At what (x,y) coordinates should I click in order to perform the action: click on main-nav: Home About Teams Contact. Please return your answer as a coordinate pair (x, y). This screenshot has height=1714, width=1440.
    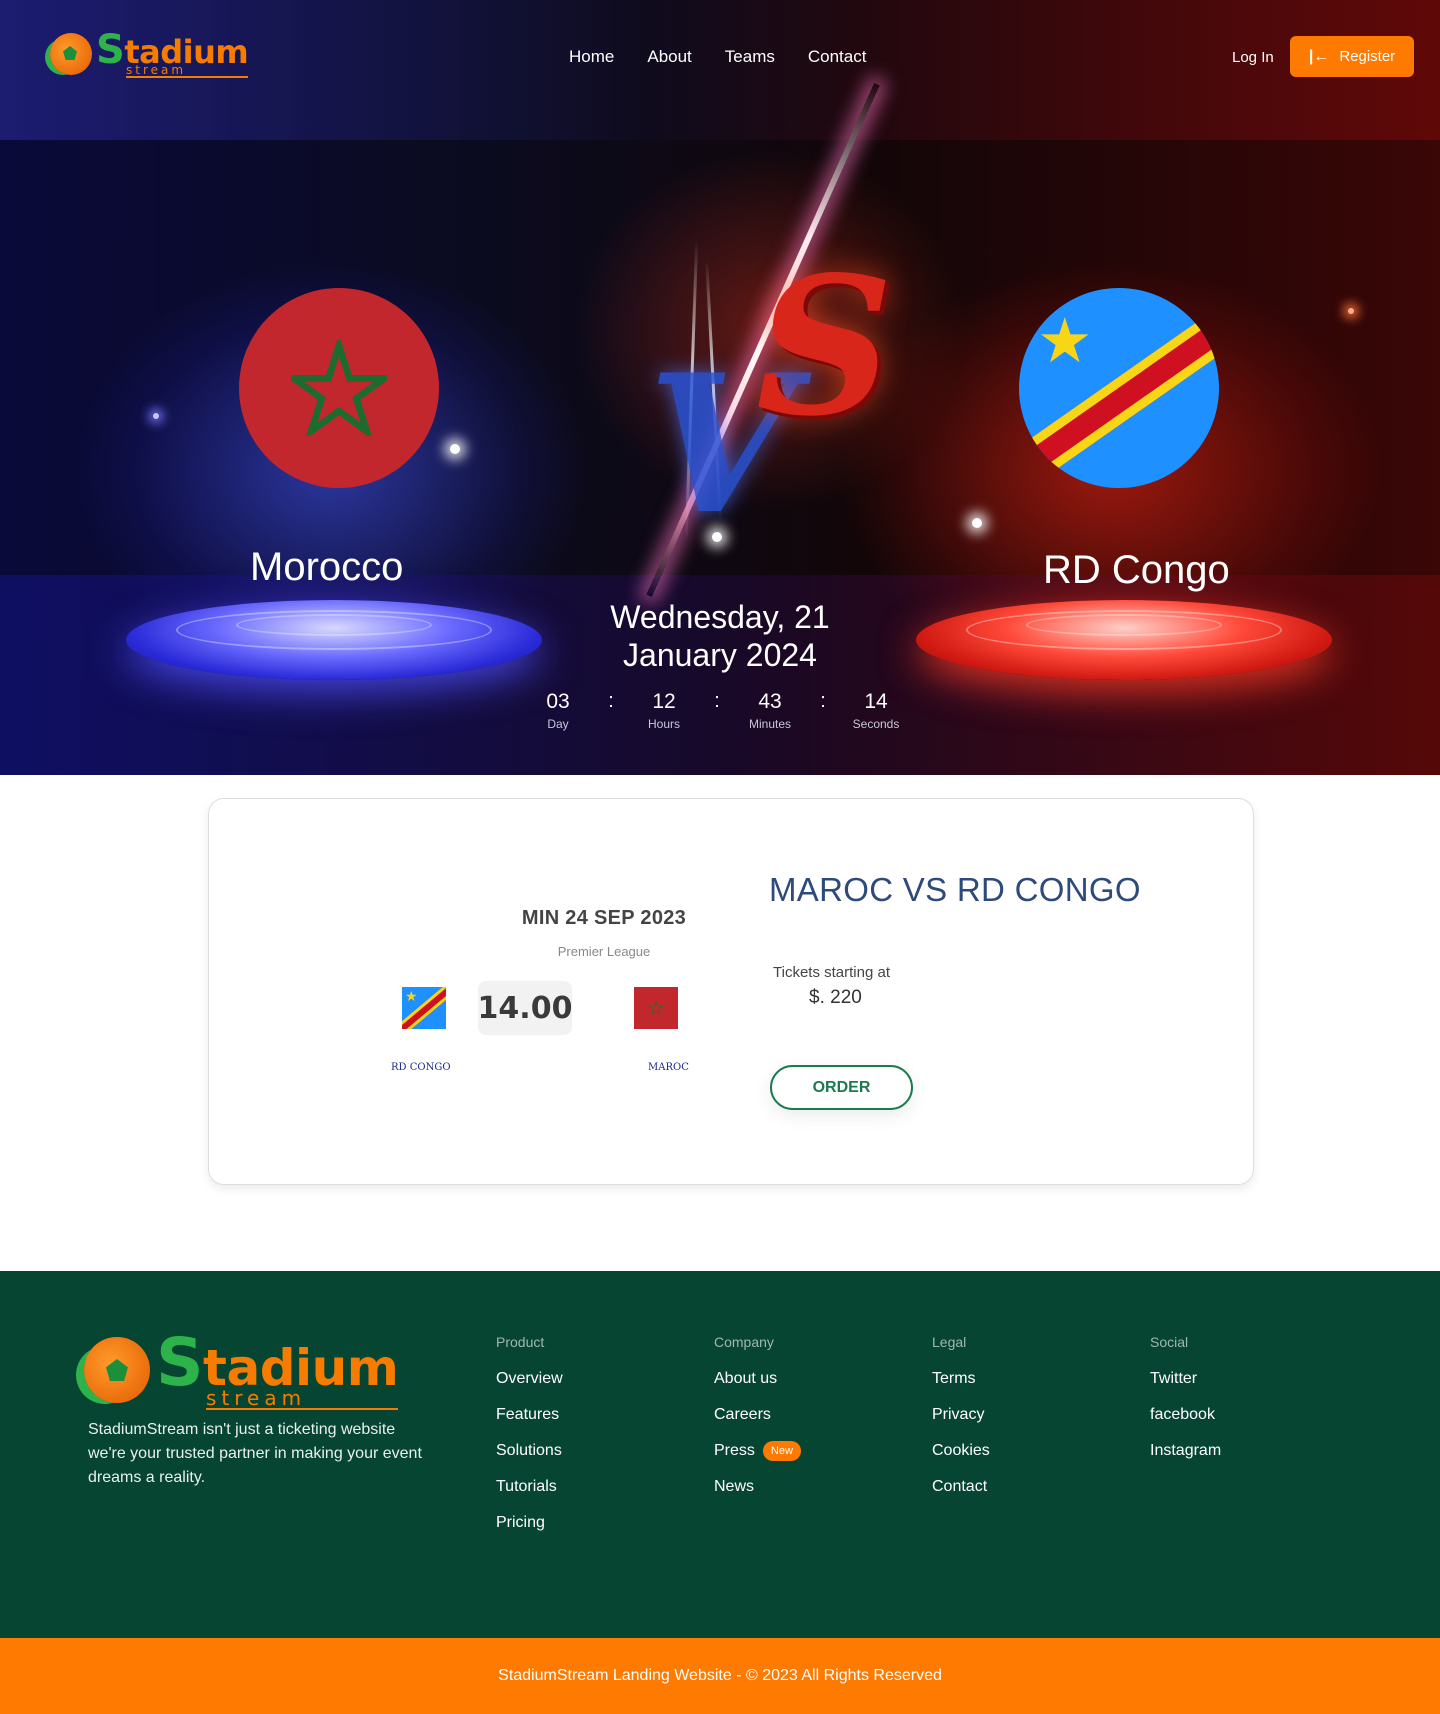
    Looking at the image, I should click on (717, 57).